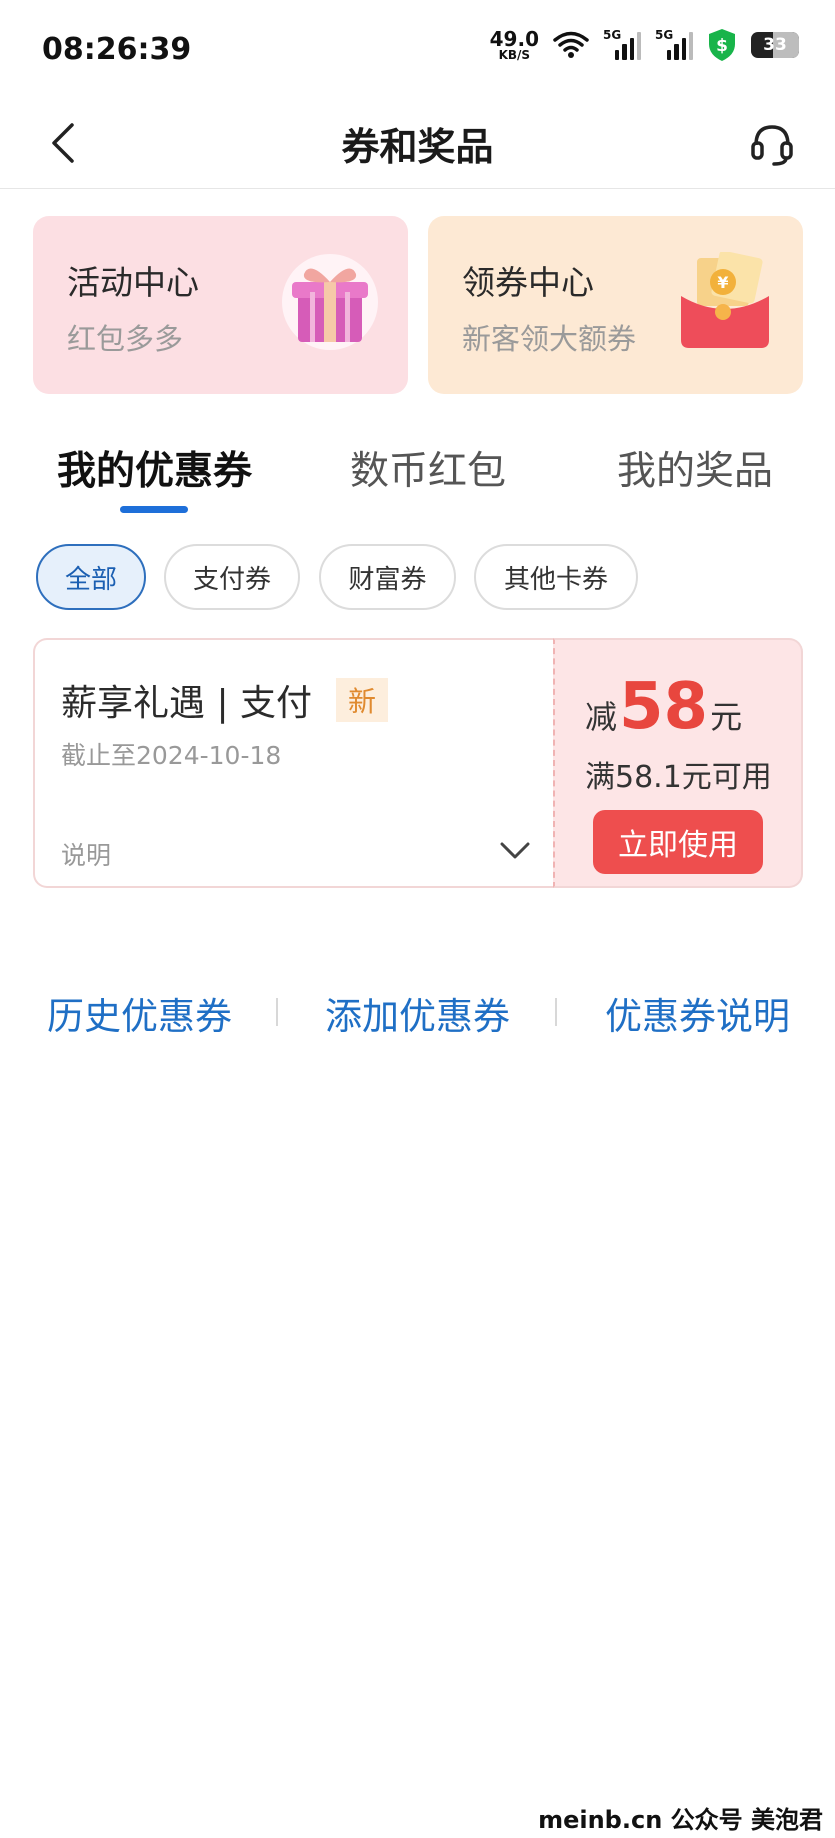 The image size is (835, 1838). What do you see at coordinates (330, 302) in the screenshot?
I see `gift-box-icon` at bounding box center [330, 302].